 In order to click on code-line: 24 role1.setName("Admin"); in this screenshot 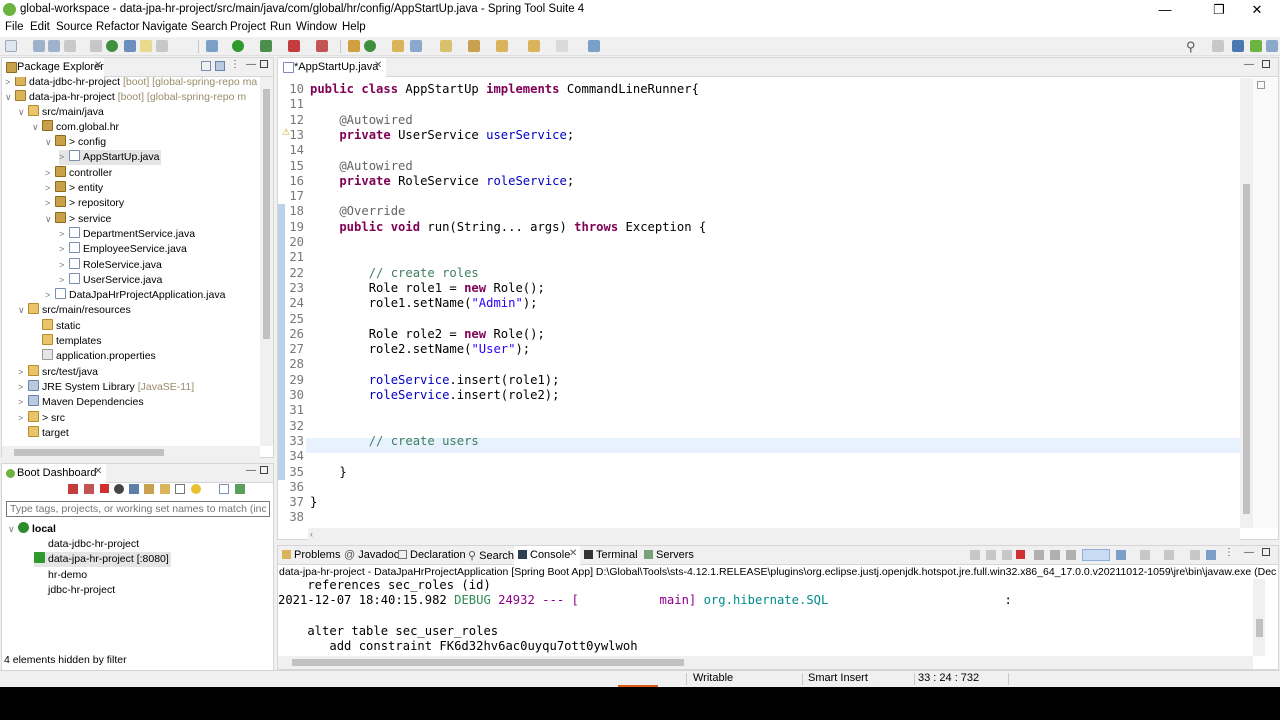, I will do `click(759, 303)`.